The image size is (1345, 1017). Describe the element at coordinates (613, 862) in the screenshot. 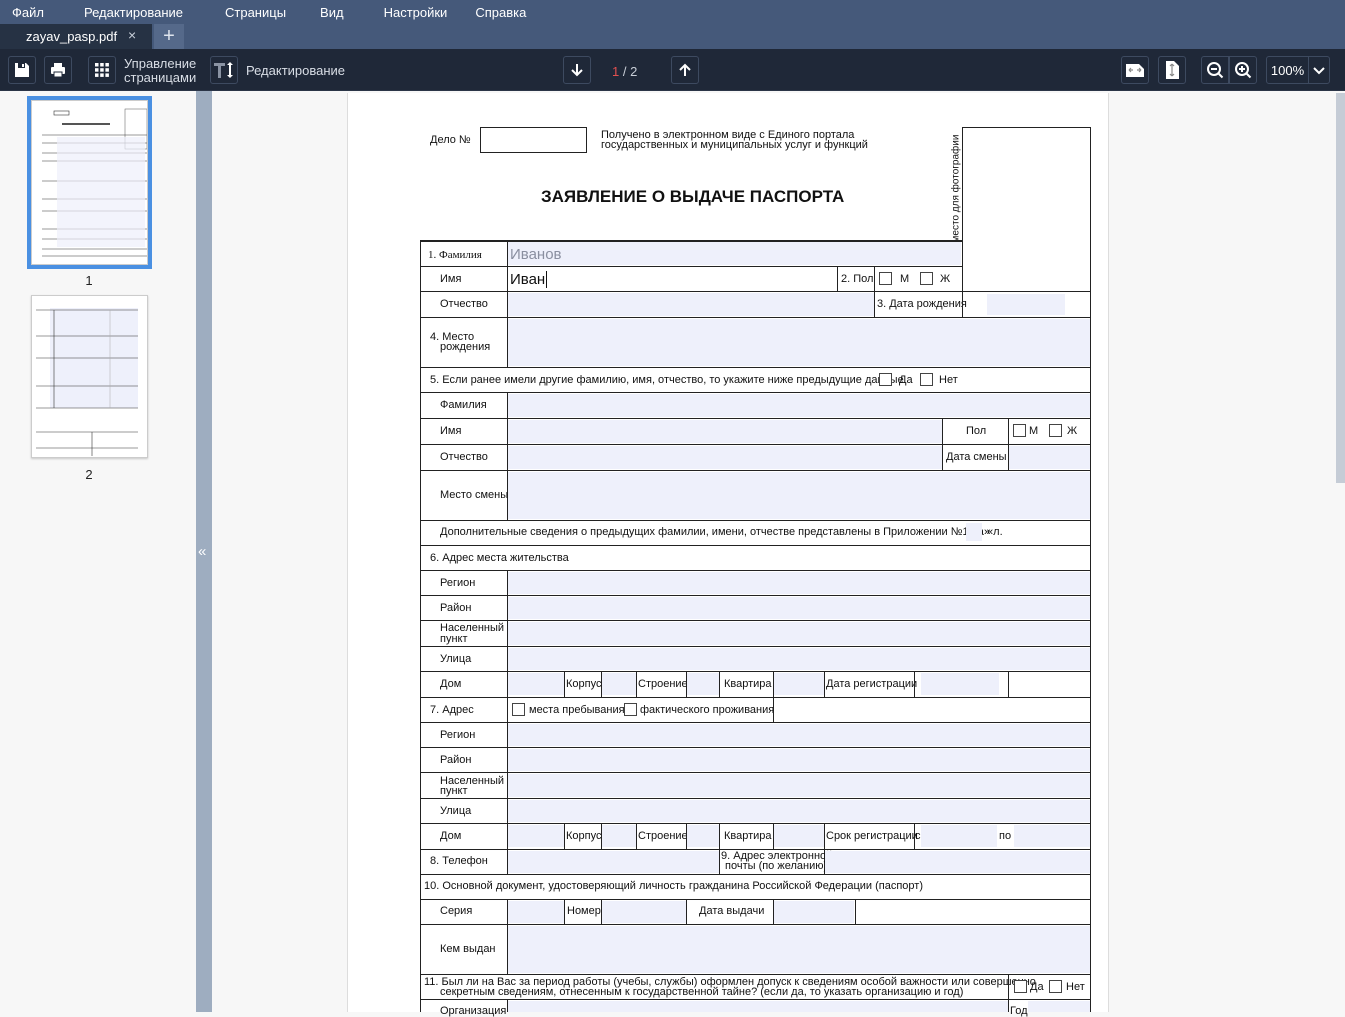

I see `phone-input` at that location.